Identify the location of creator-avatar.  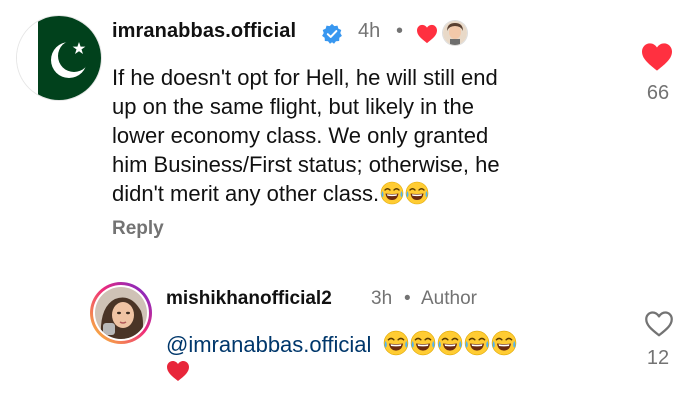
(455, 33).